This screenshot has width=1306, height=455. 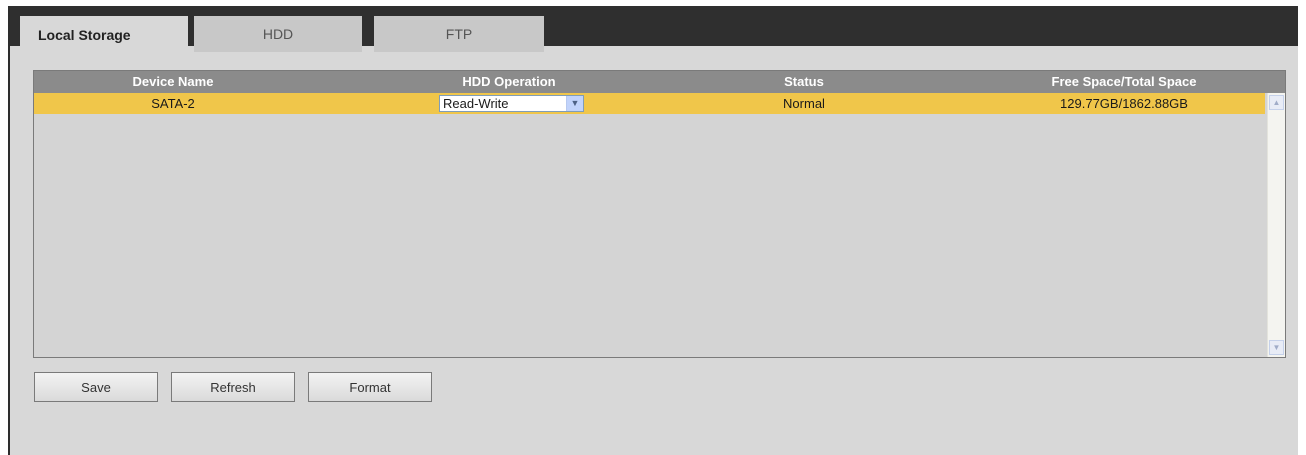 I want to click on chevron-down-icon: ▼, so click(x=574, y=103).